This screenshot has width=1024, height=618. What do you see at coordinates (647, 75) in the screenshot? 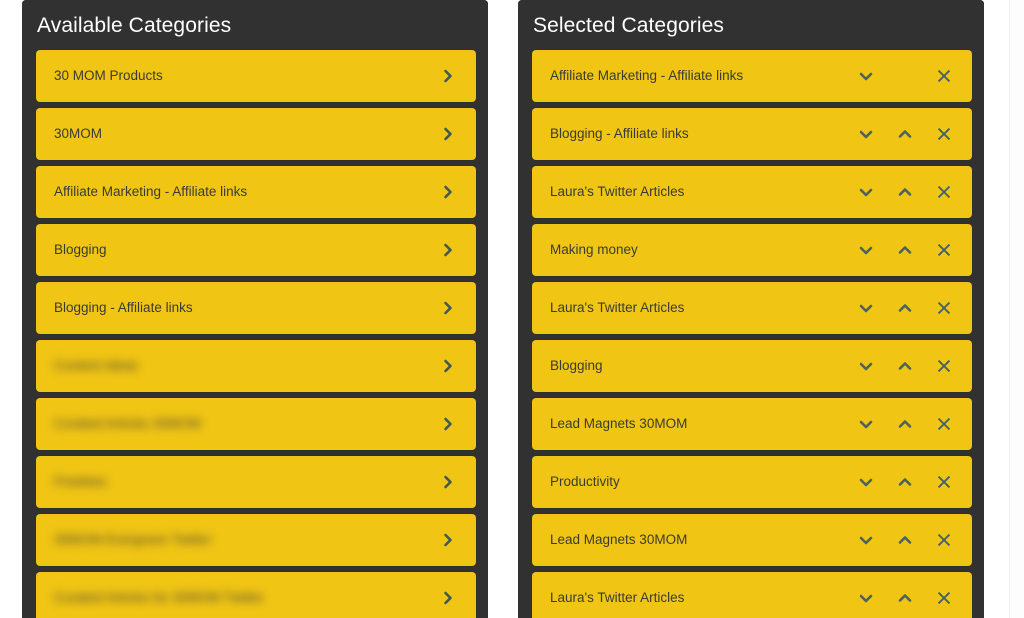
I see `selected-category-label: Affiliate Marketing - Affiliate links` at bounding box center [647, 75].